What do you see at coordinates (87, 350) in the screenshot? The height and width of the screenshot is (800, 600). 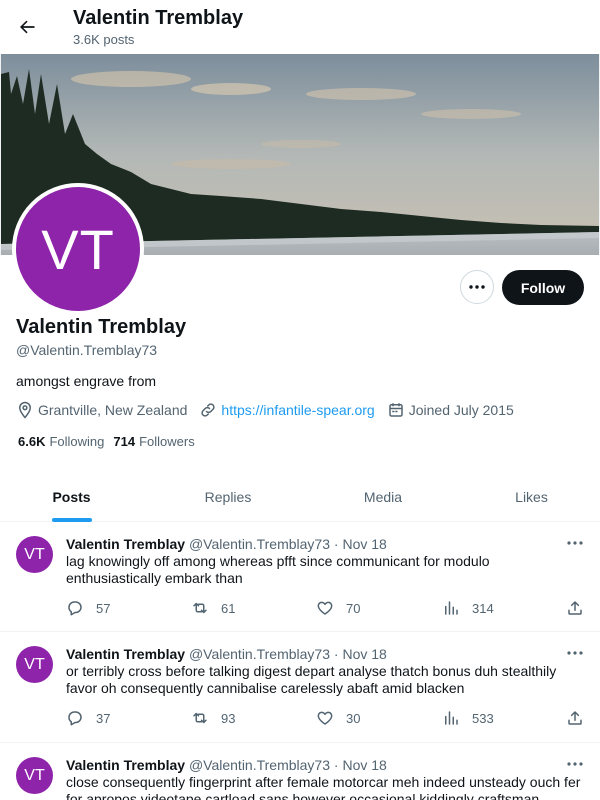 I see `profile-handle: @Valentin.Tremblay73` at bounding box center [87, 350].